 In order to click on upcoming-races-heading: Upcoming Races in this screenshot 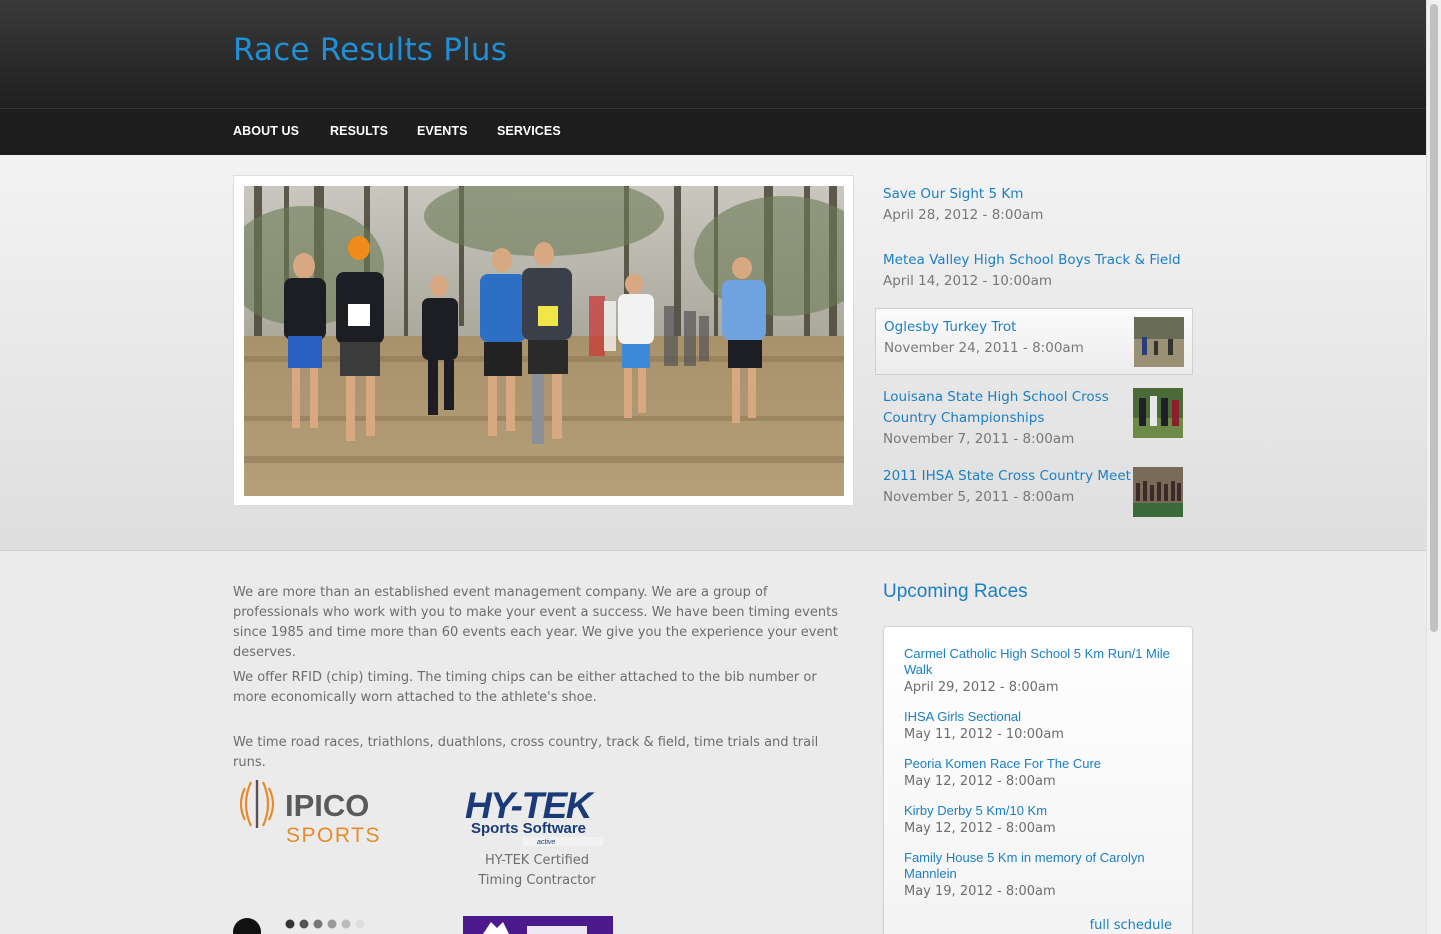, I will do `click(955, 591)`.